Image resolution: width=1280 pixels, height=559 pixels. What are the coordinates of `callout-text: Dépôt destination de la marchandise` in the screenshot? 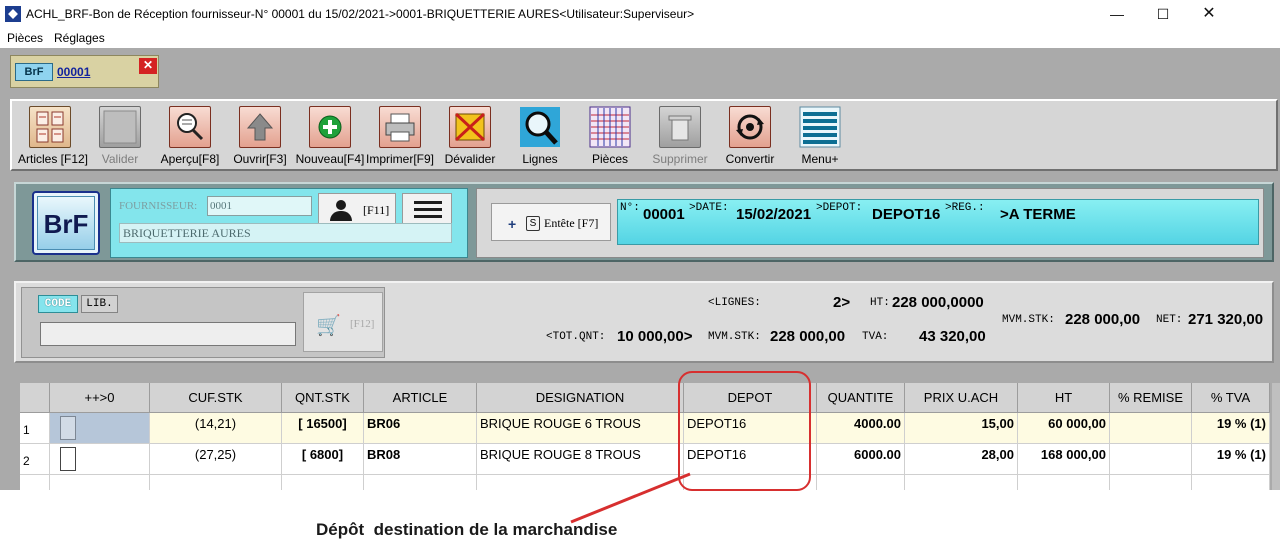 It's located at (467, 529).